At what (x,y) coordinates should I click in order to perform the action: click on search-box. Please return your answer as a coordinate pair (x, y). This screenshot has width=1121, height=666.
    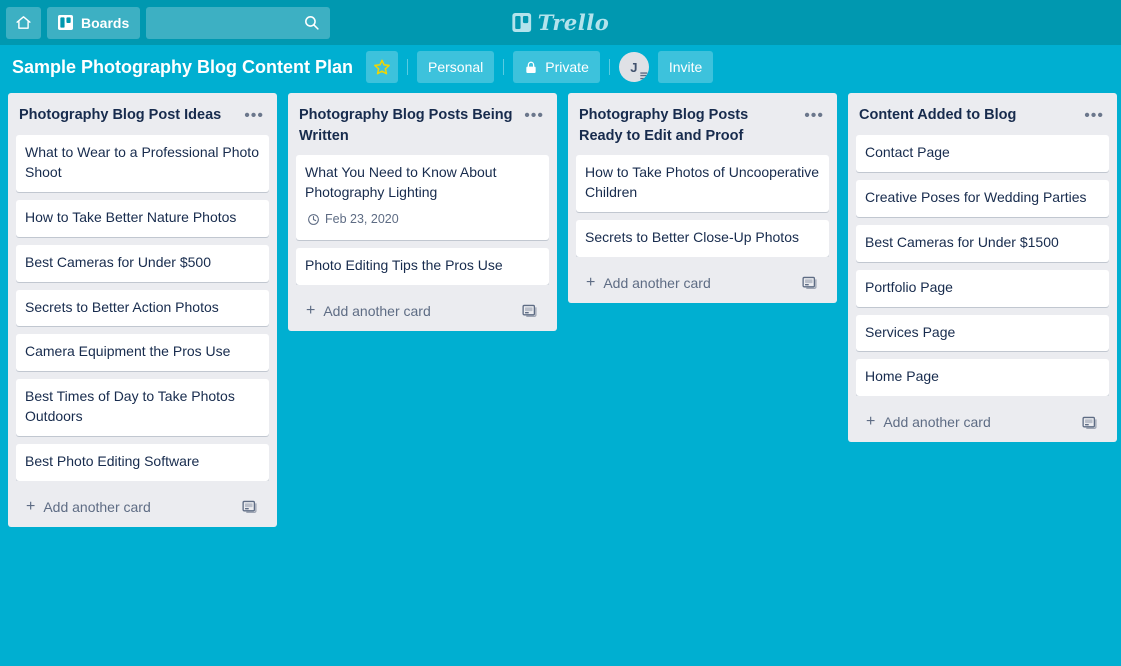
    Looking at the image, I should click on (238, 22).